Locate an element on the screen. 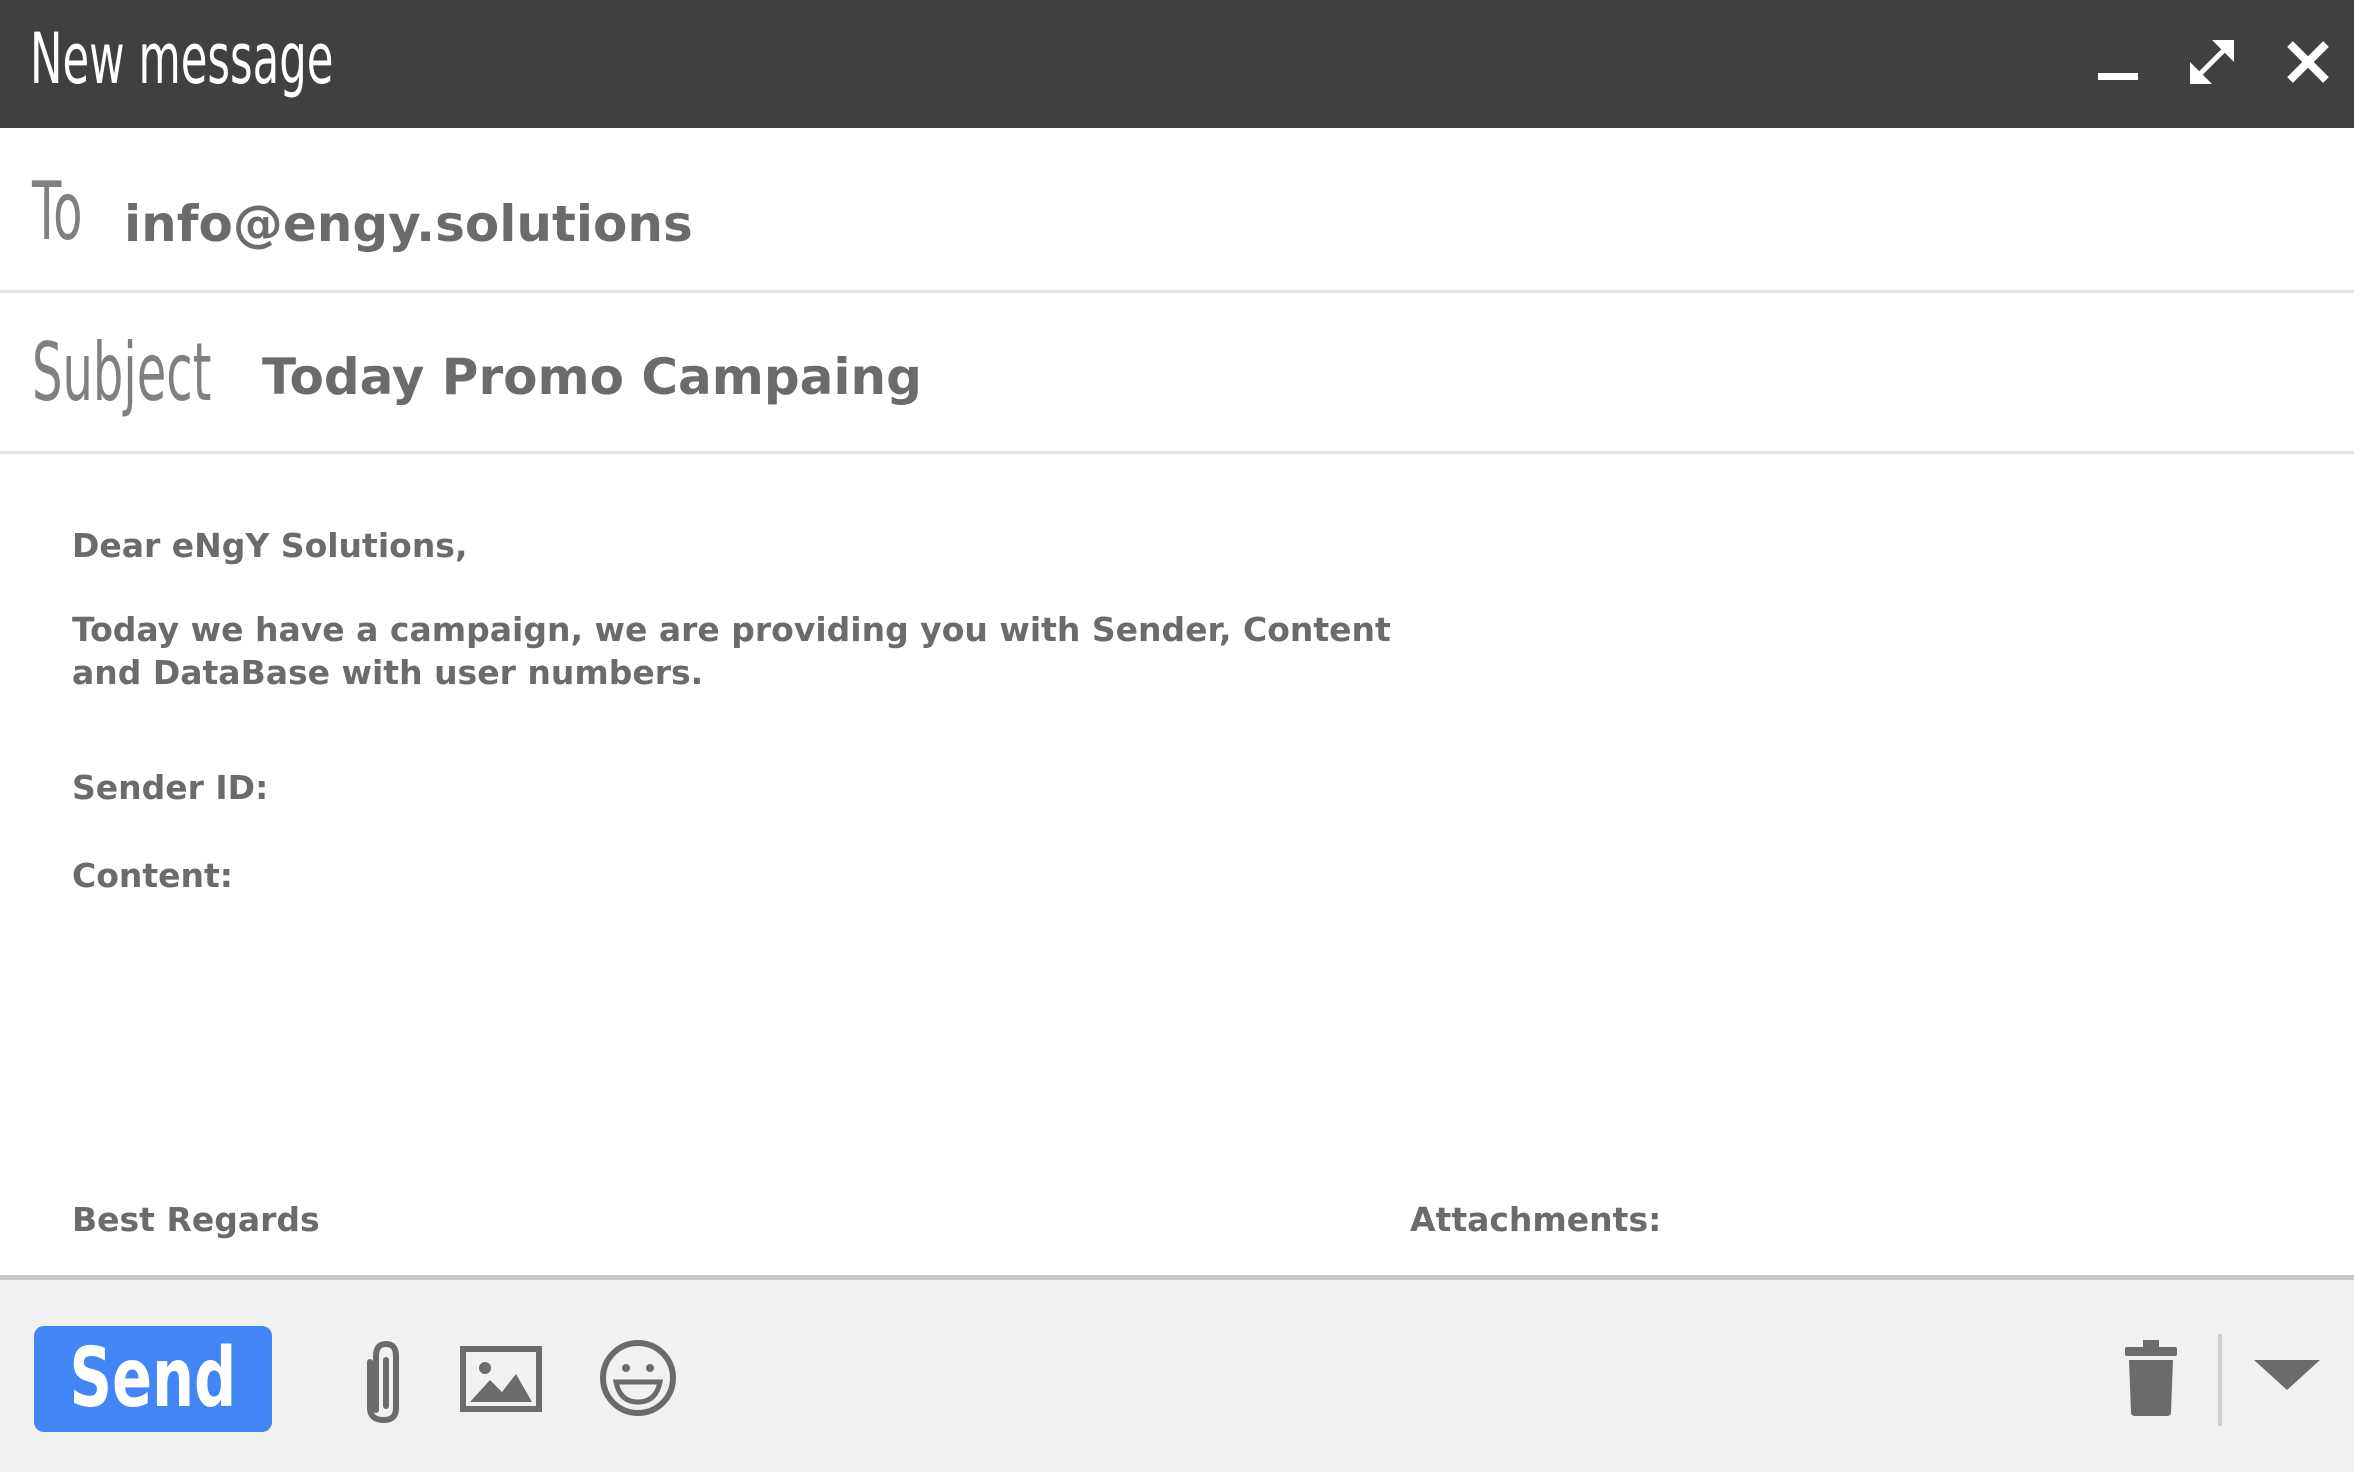 This screenshot has height=1472, width=2354. send-button: Send is located at coordinates (153, 1379).